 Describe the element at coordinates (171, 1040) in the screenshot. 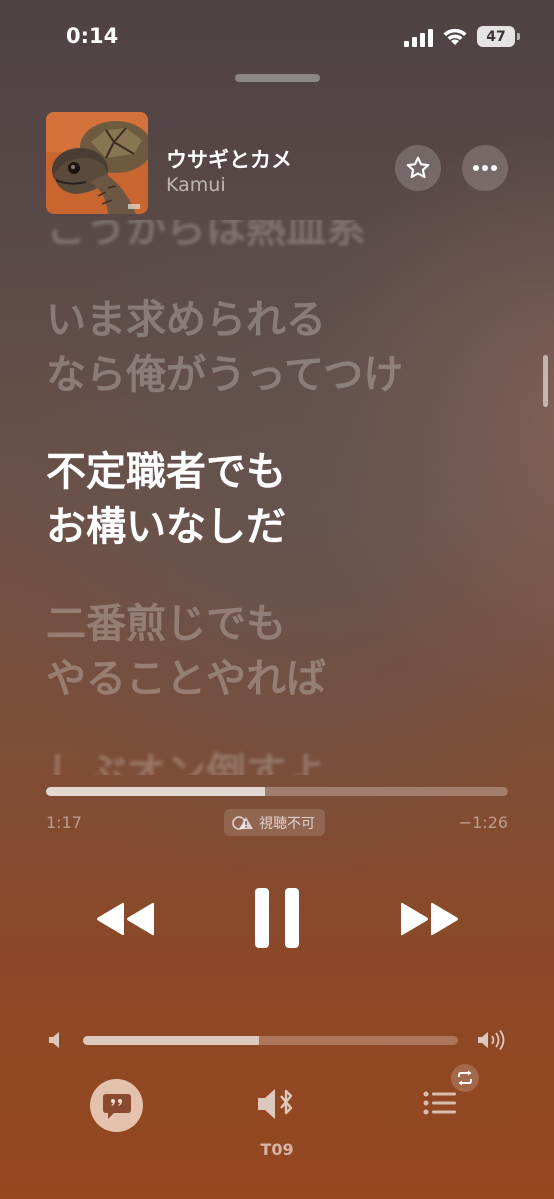

I see `volume-slider-fill` at that location.